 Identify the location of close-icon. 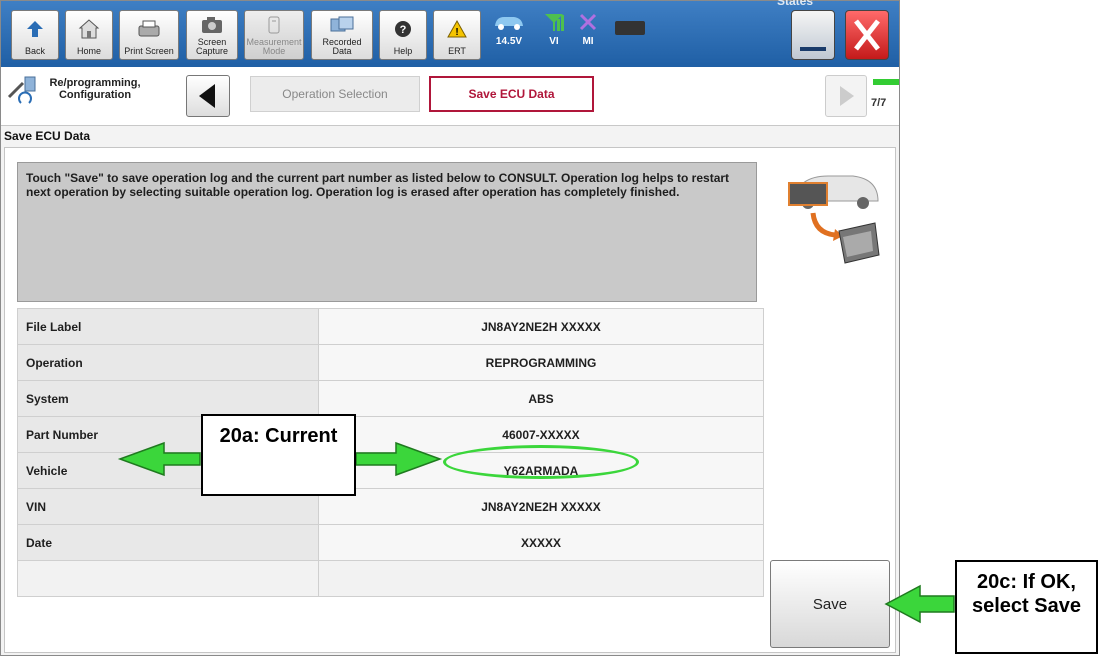
(867, 35).